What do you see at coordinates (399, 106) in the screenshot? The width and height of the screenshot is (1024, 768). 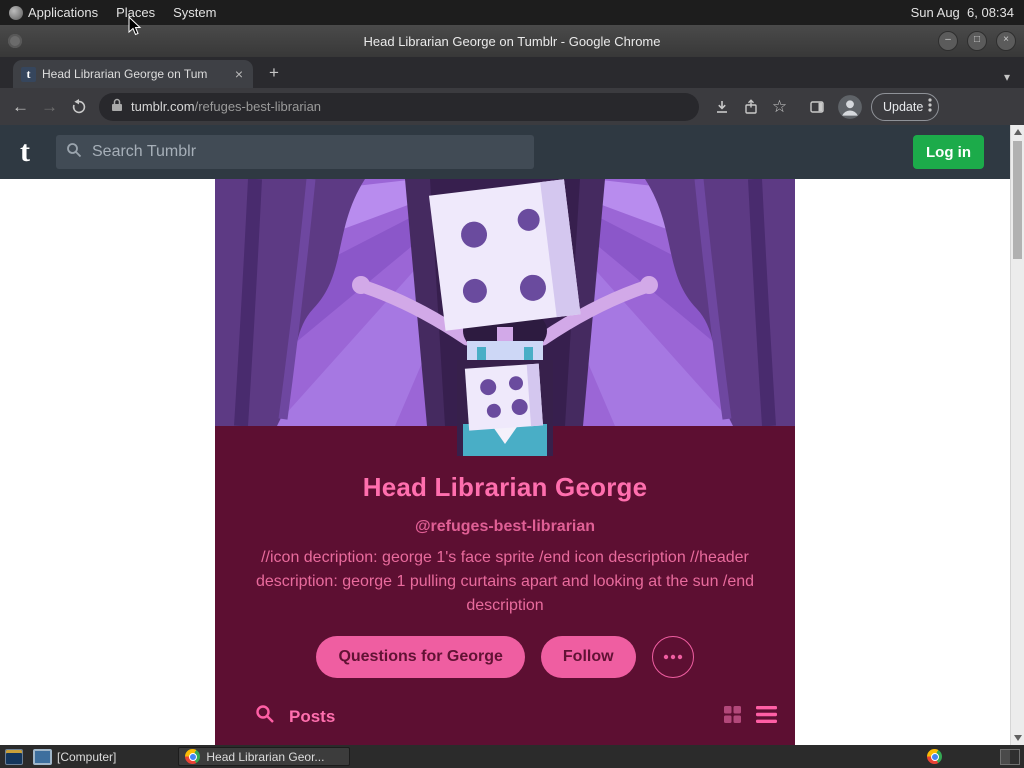 I see `address-bar: tumblr.com/refuges-best-librarian` at bounding box center [399, 106].